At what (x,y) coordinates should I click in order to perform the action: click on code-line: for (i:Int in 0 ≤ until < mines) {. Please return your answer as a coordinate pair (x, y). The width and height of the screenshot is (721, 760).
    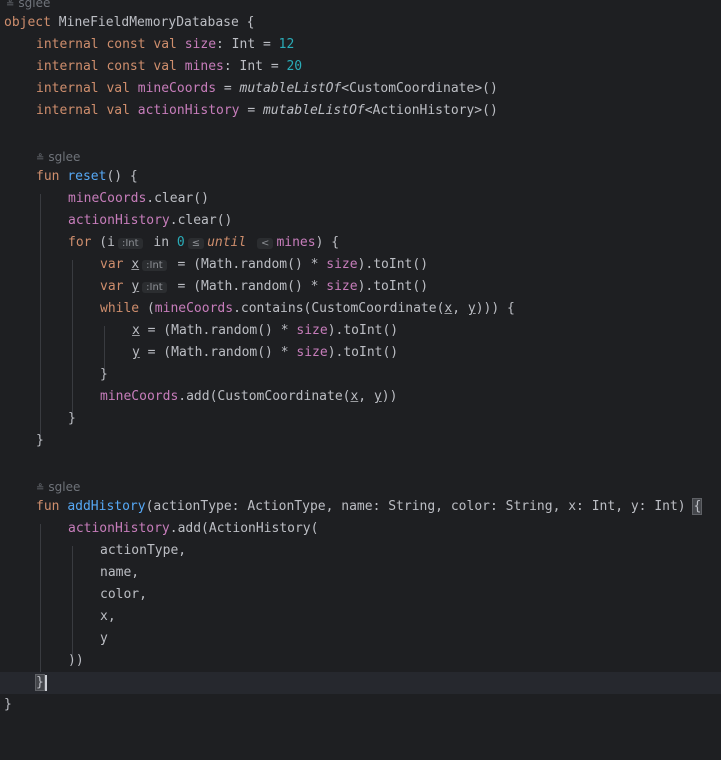
    Looking at the image, I should click on (204, 242).